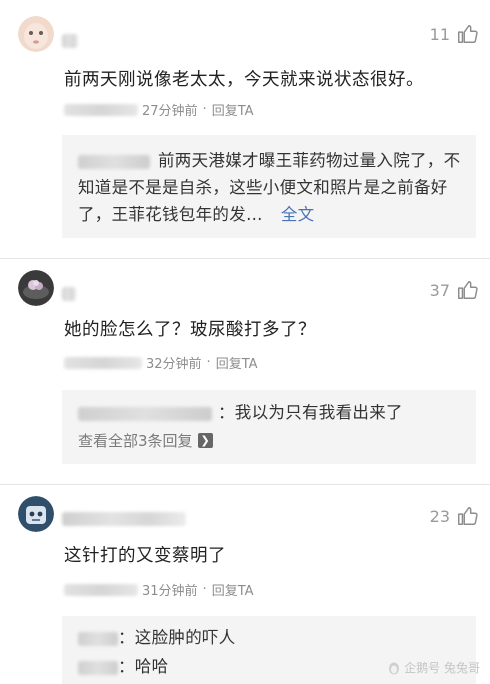  Describe the element at coordinates (270, 440) in the screenshot. I see `view-all-replies: 查看全部3条回复 ❯` at that location.